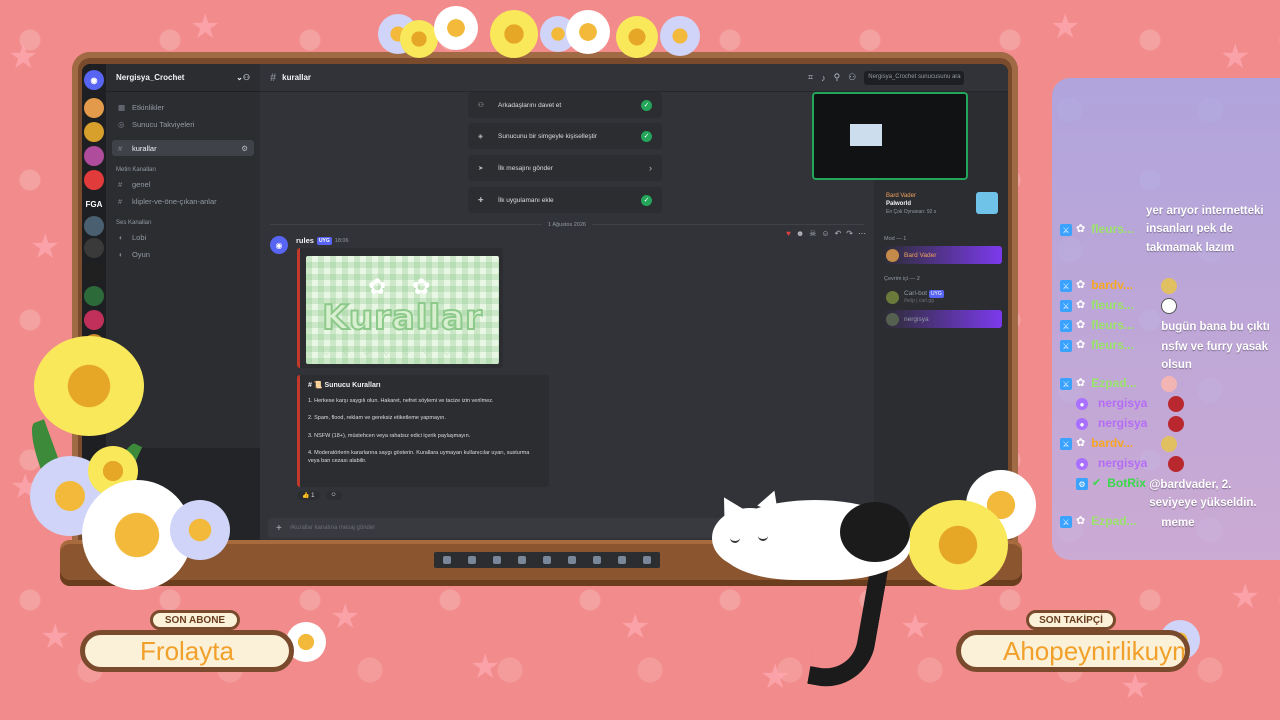  I want to click on member-item: Bard Vader, so click(942, 255).